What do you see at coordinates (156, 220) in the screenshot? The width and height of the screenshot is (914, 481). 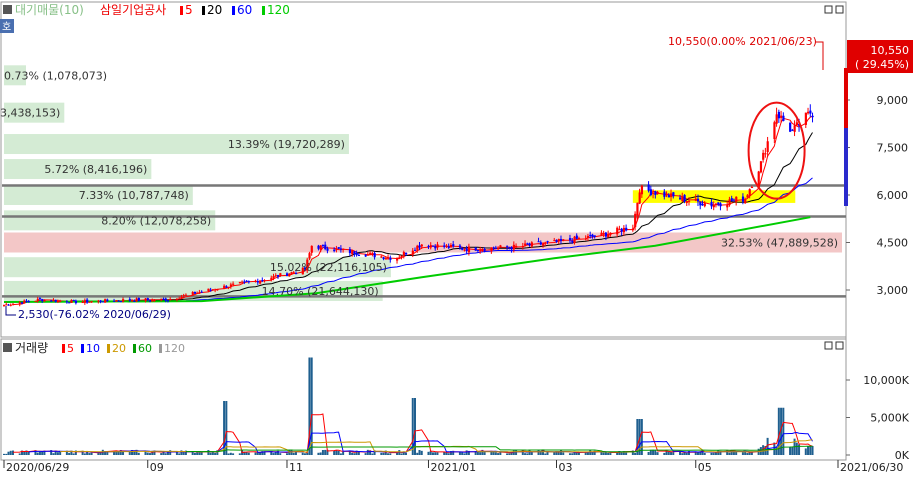 I see `volume-profile-label: 8.20% (12,078,258)` at bounding box center [156, 220].